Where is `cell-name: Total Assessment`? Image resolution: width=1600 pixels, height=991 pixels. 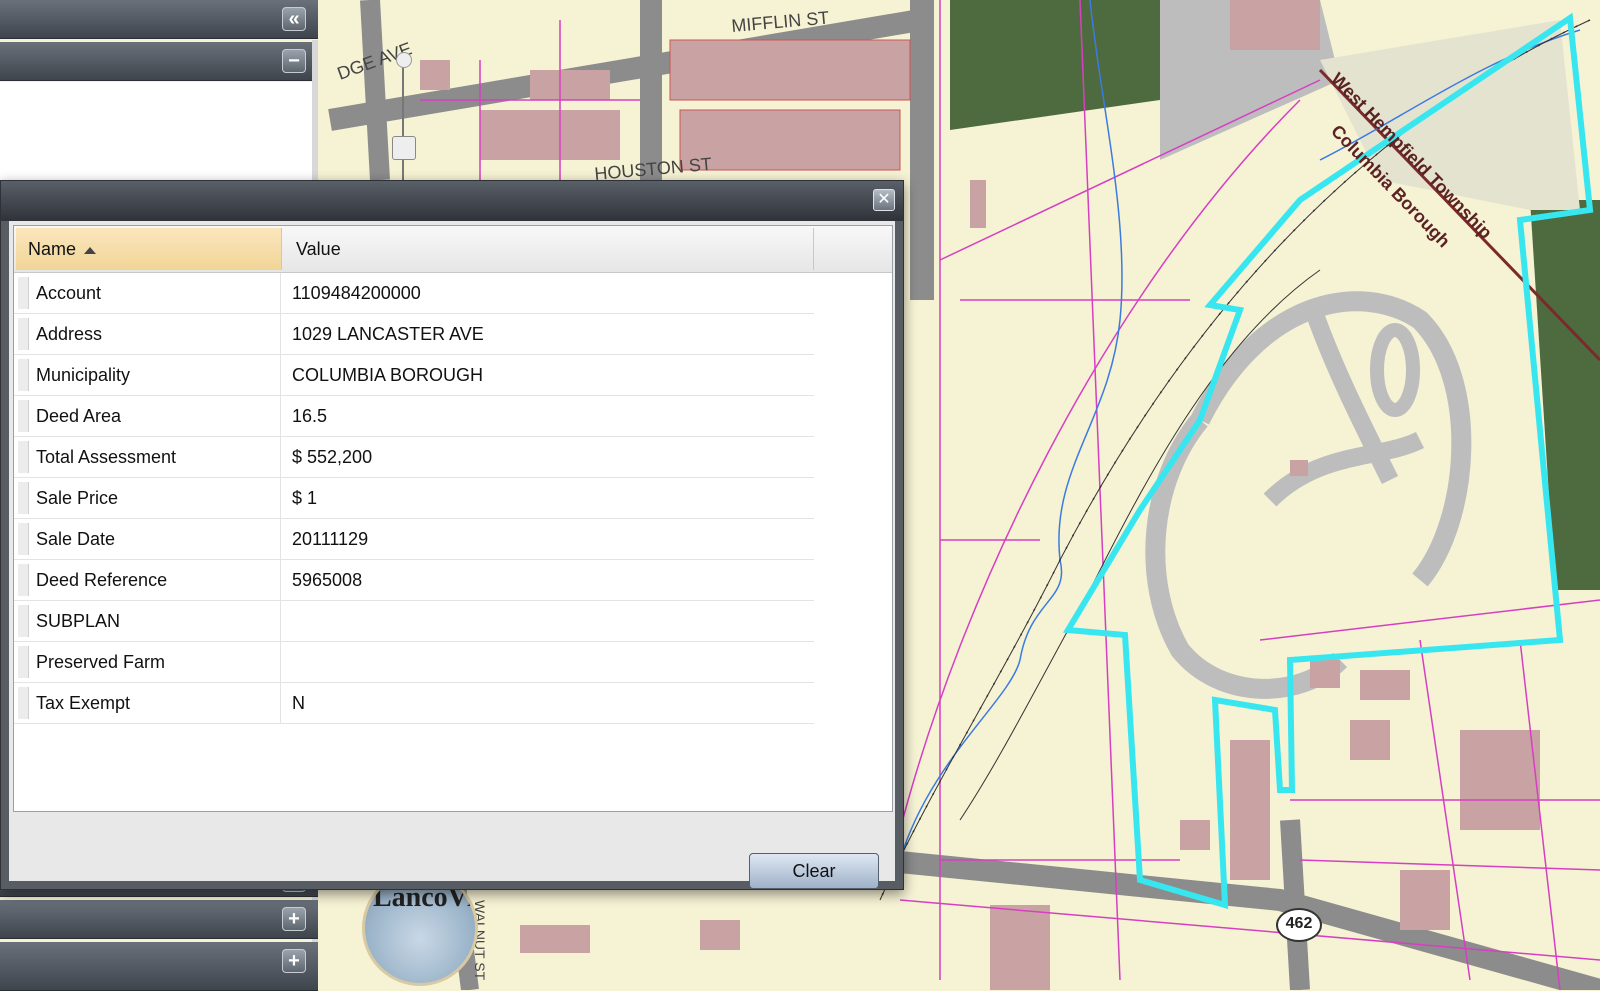
cell-name: Total Assessment is located at coordinates (158, 457).